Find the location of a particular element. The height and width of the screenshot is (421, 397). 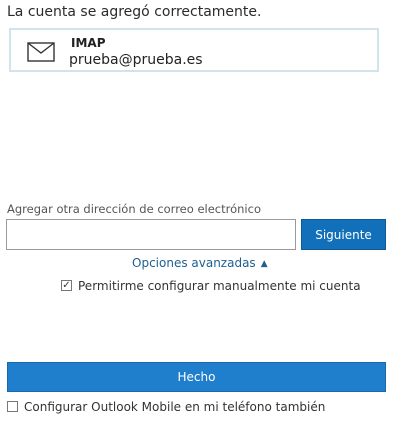

account-type: IMAP is located at coordinates (88, 43).